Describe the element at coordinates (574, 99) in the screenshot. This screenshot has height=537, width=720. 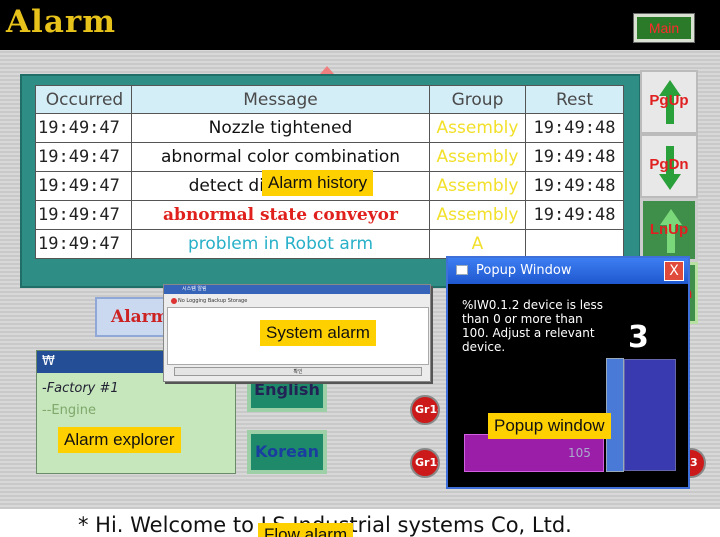
I see `column-header-rest: Rest` at that location.